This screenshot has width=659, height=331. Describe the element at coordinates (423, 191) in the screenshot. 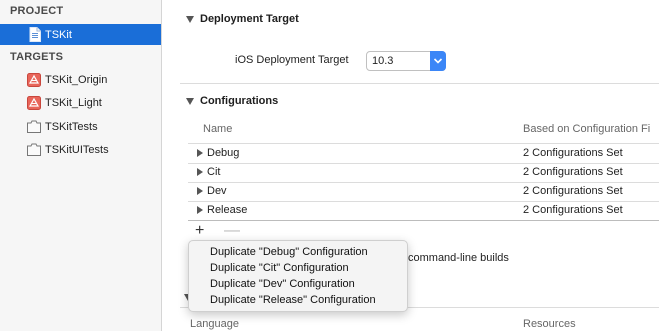

I see `configuration-row: Dev 2 Configurations Set` at that location.